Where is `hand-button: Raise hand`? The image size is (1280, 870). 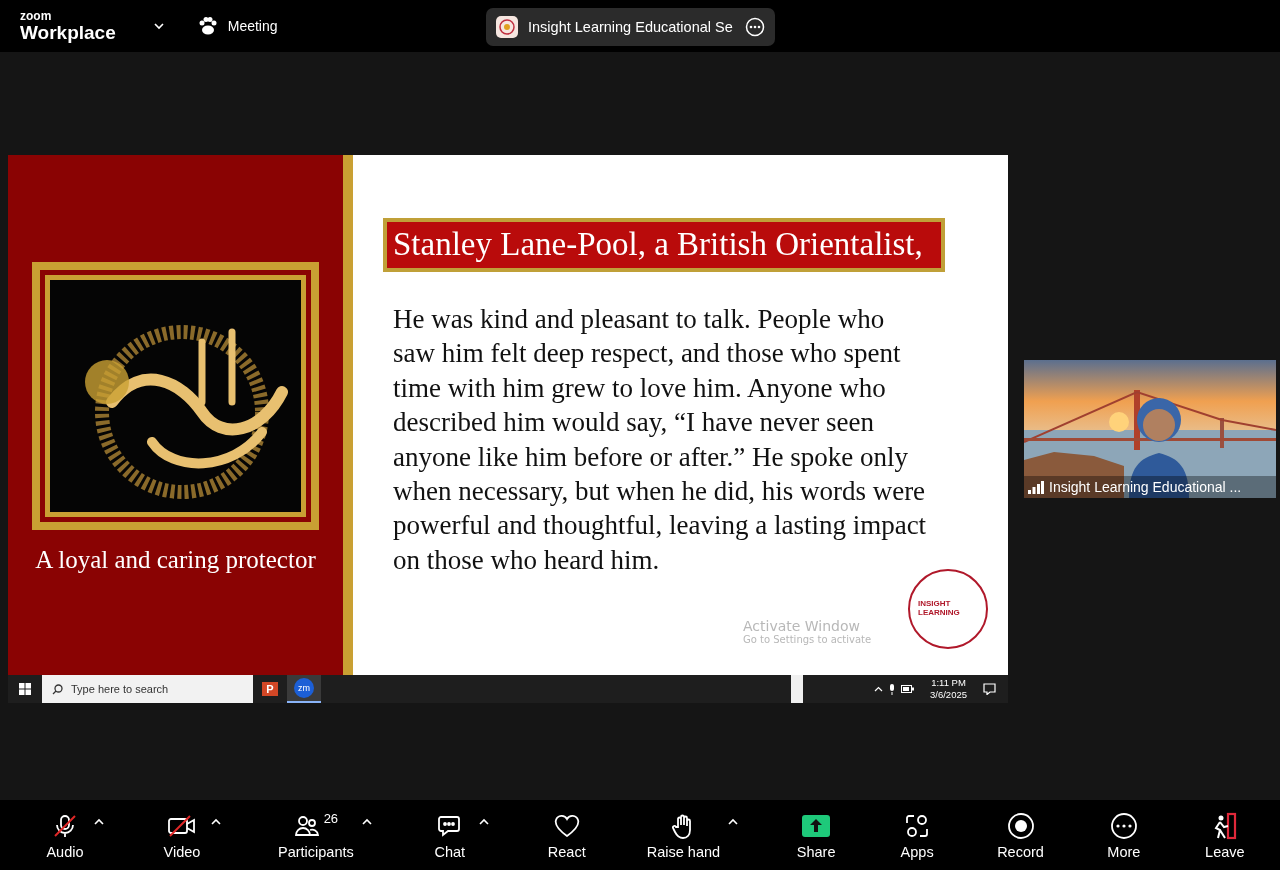 hand-button: Raise hand is located at coordinates (683, 835).